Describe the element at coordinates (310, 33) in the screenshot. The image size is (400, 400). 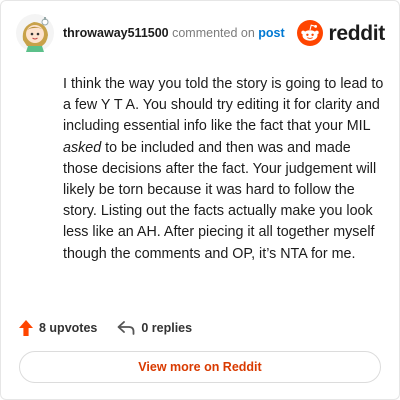
I see `reddit-logo-icon` at that location.